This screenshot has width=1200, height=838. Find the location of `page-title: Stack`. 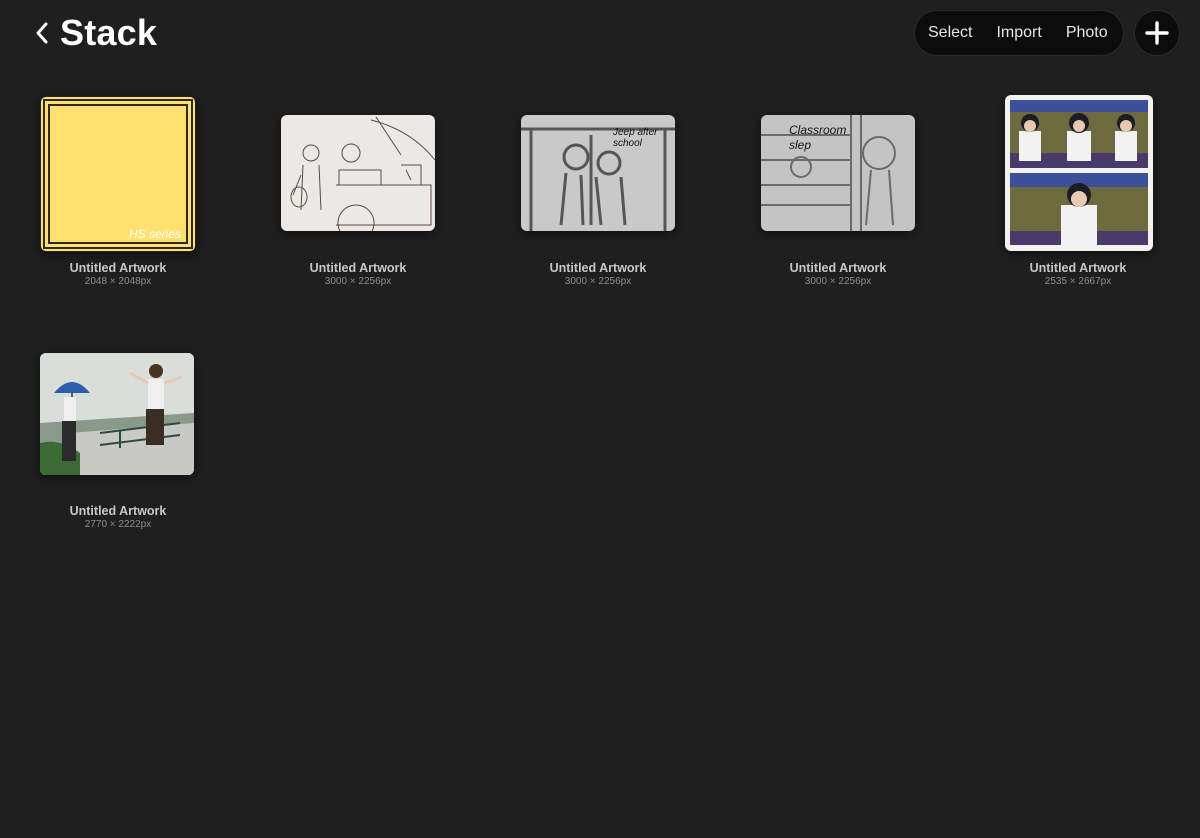

page-title: Stack is located at coordinates (109, 32).